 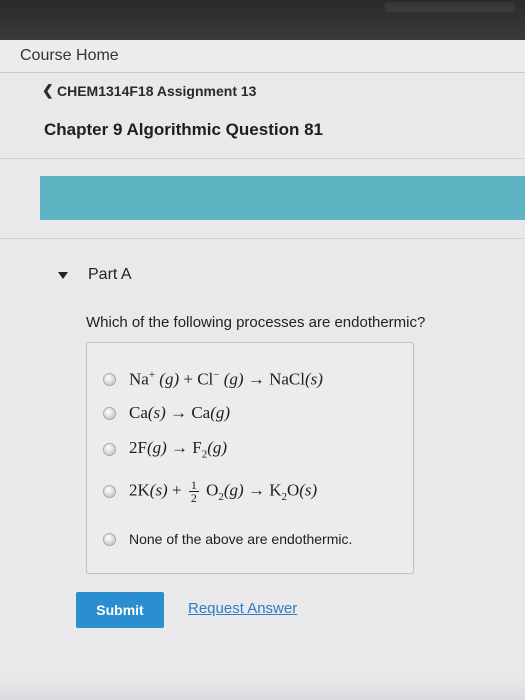 What do you see at coordinates (193, 491) in the screenshot?
I see `fraction-one-half: 1 2` at bounding box center [193, 491].